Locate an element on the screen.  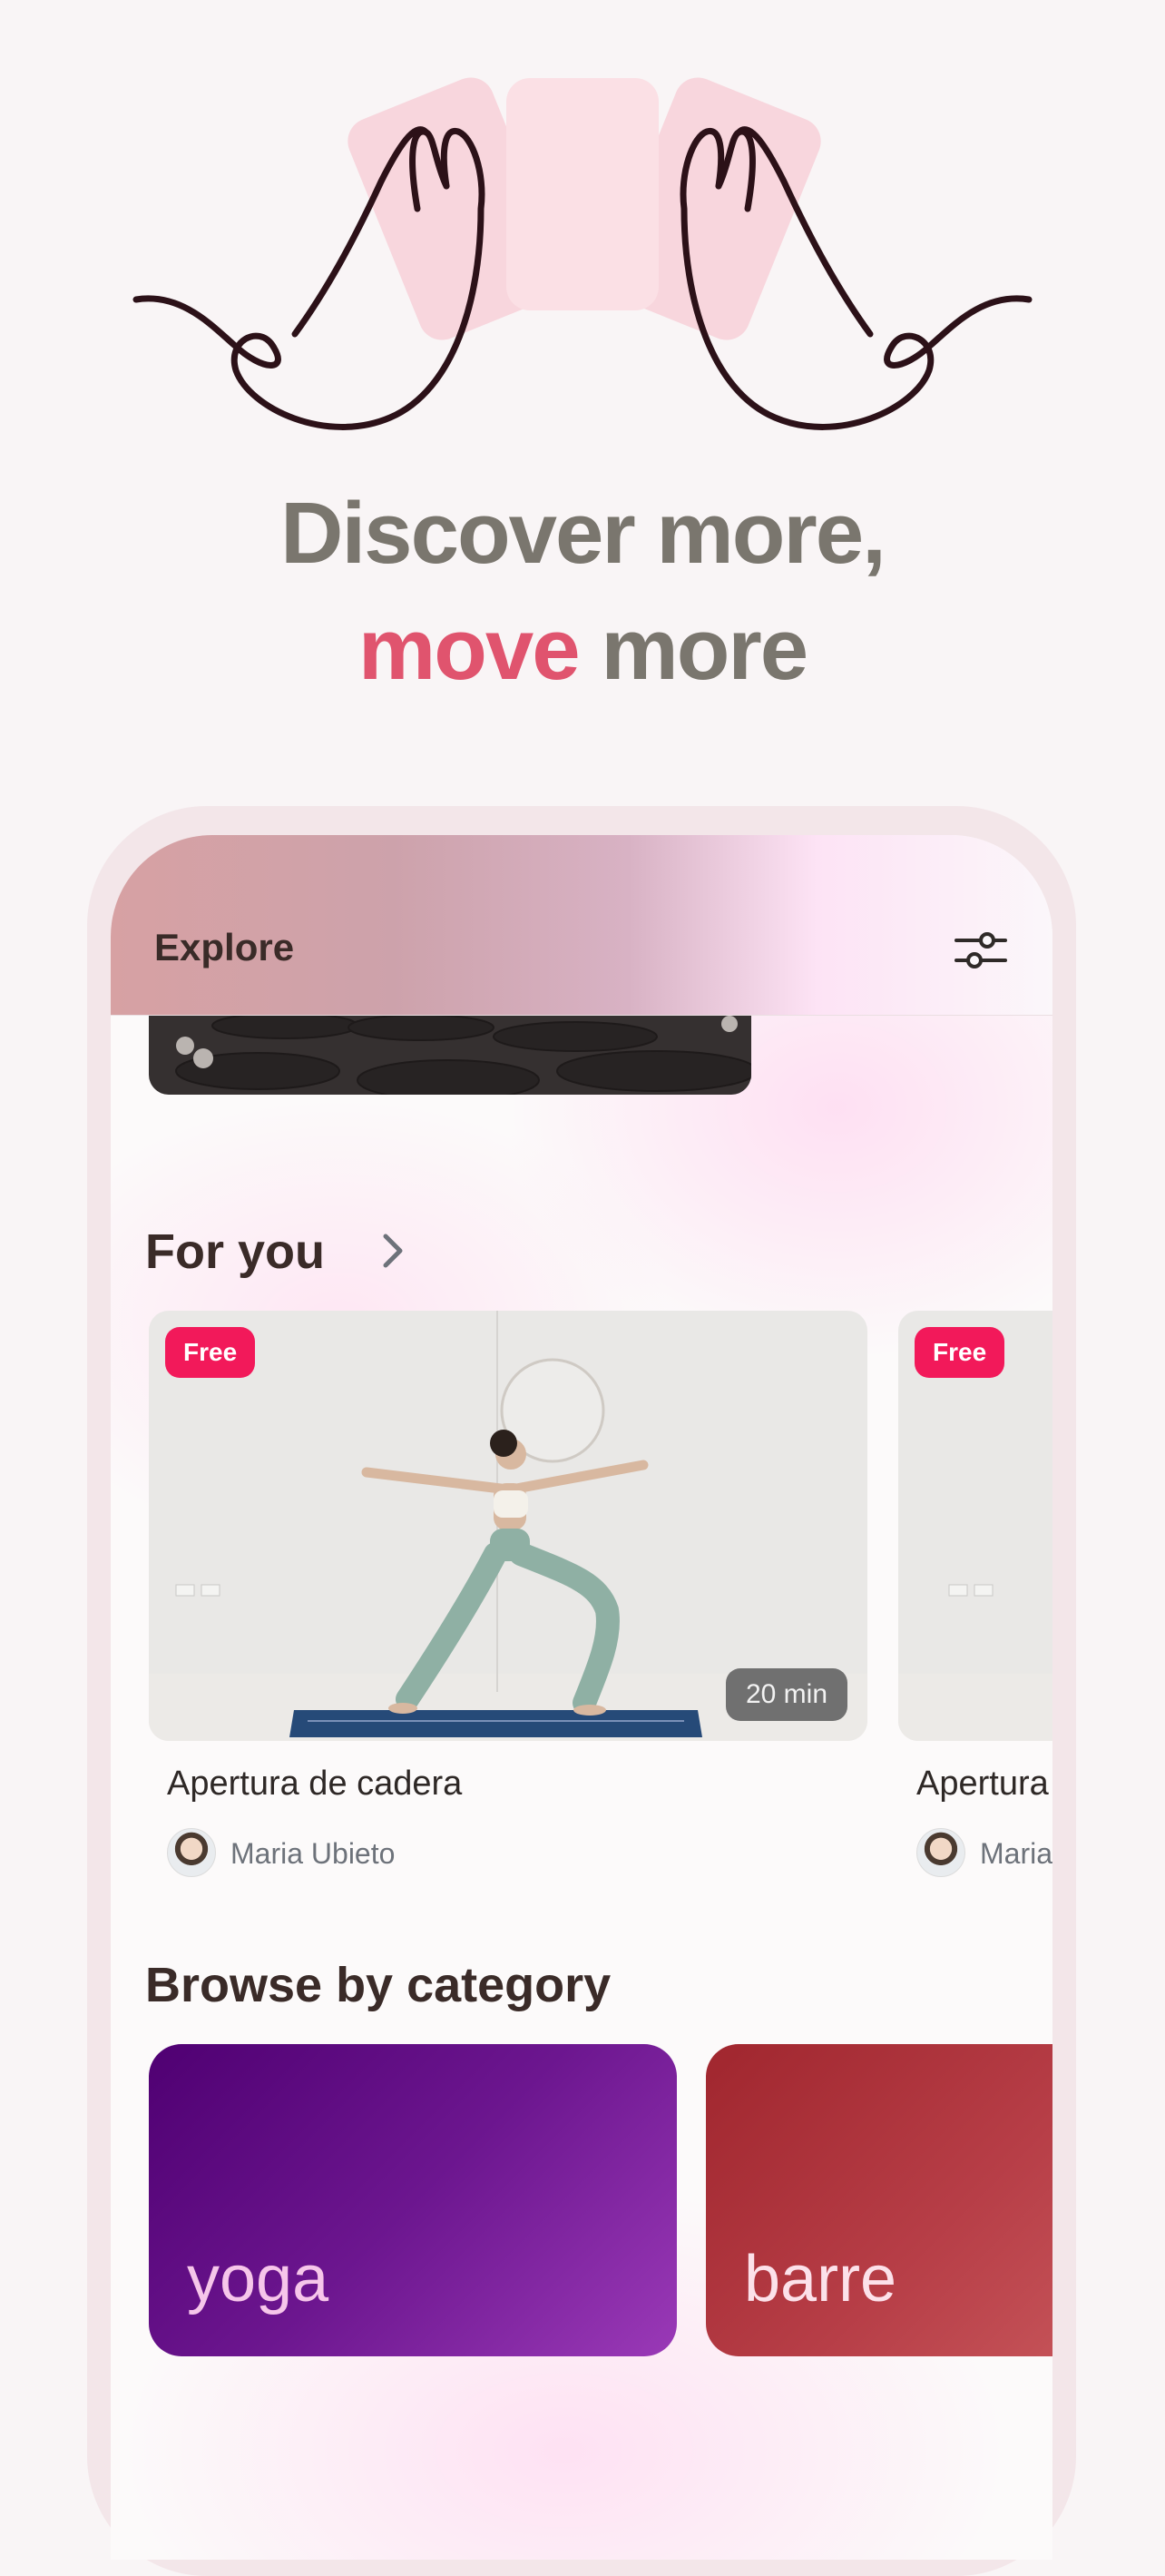
cards-illustration is located at coordinates (584, 208).